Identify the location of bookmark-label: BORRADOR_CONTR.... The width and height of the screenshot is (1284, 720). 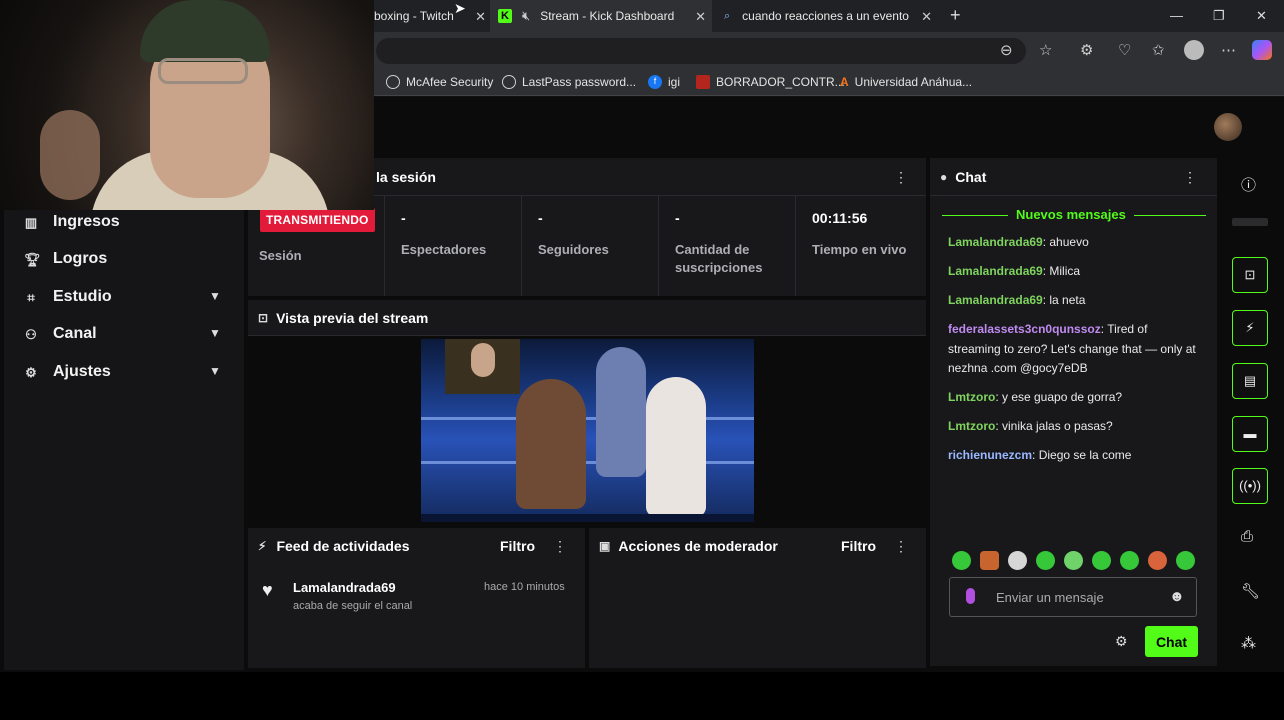
(780, 82).